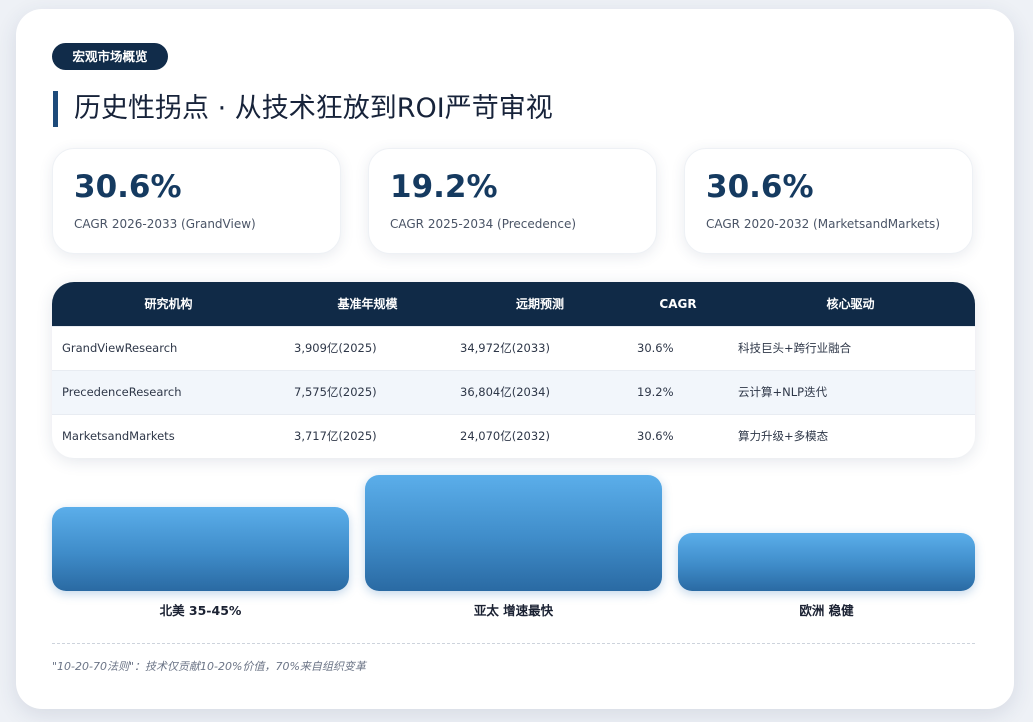 This screenshot has width=1033, height=722. I want to click on cell-forecast: 36,804亿(2034), so click(505, 392).